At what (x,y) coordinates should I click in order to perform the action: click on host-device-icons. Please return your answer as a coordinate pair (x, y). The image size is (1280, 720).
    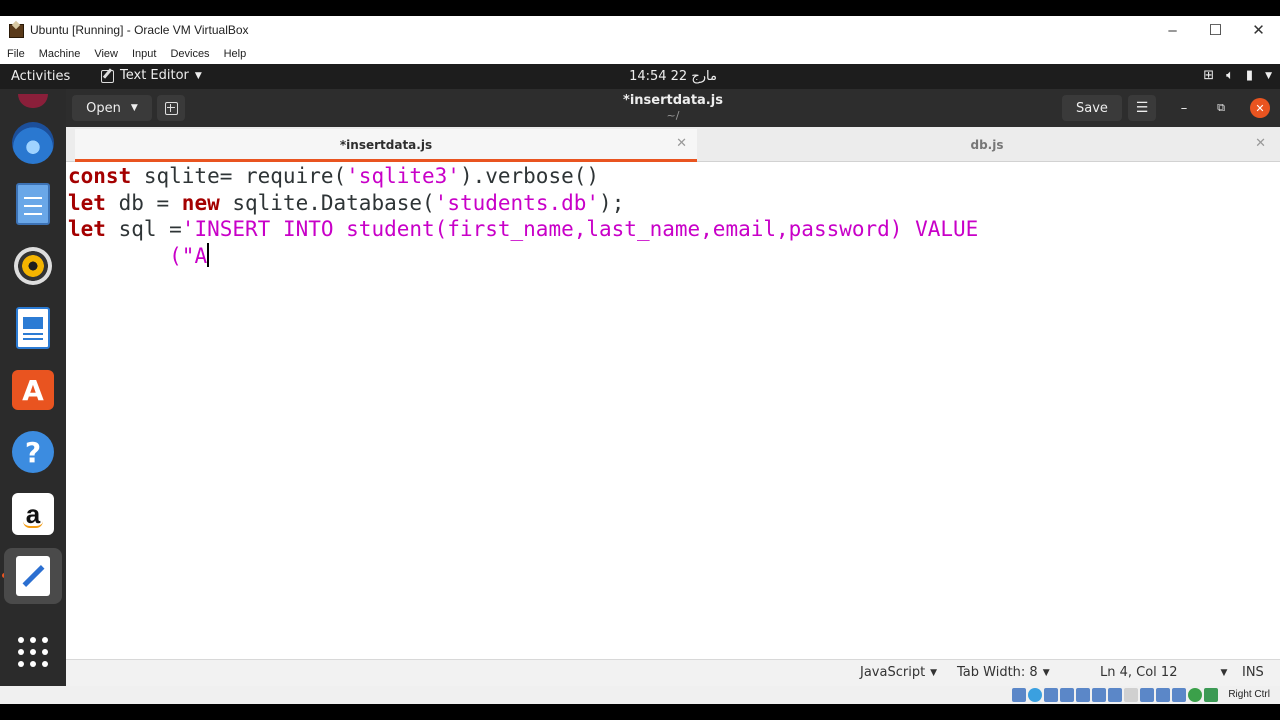
    Looking at the image, I should click on (1115, 695).